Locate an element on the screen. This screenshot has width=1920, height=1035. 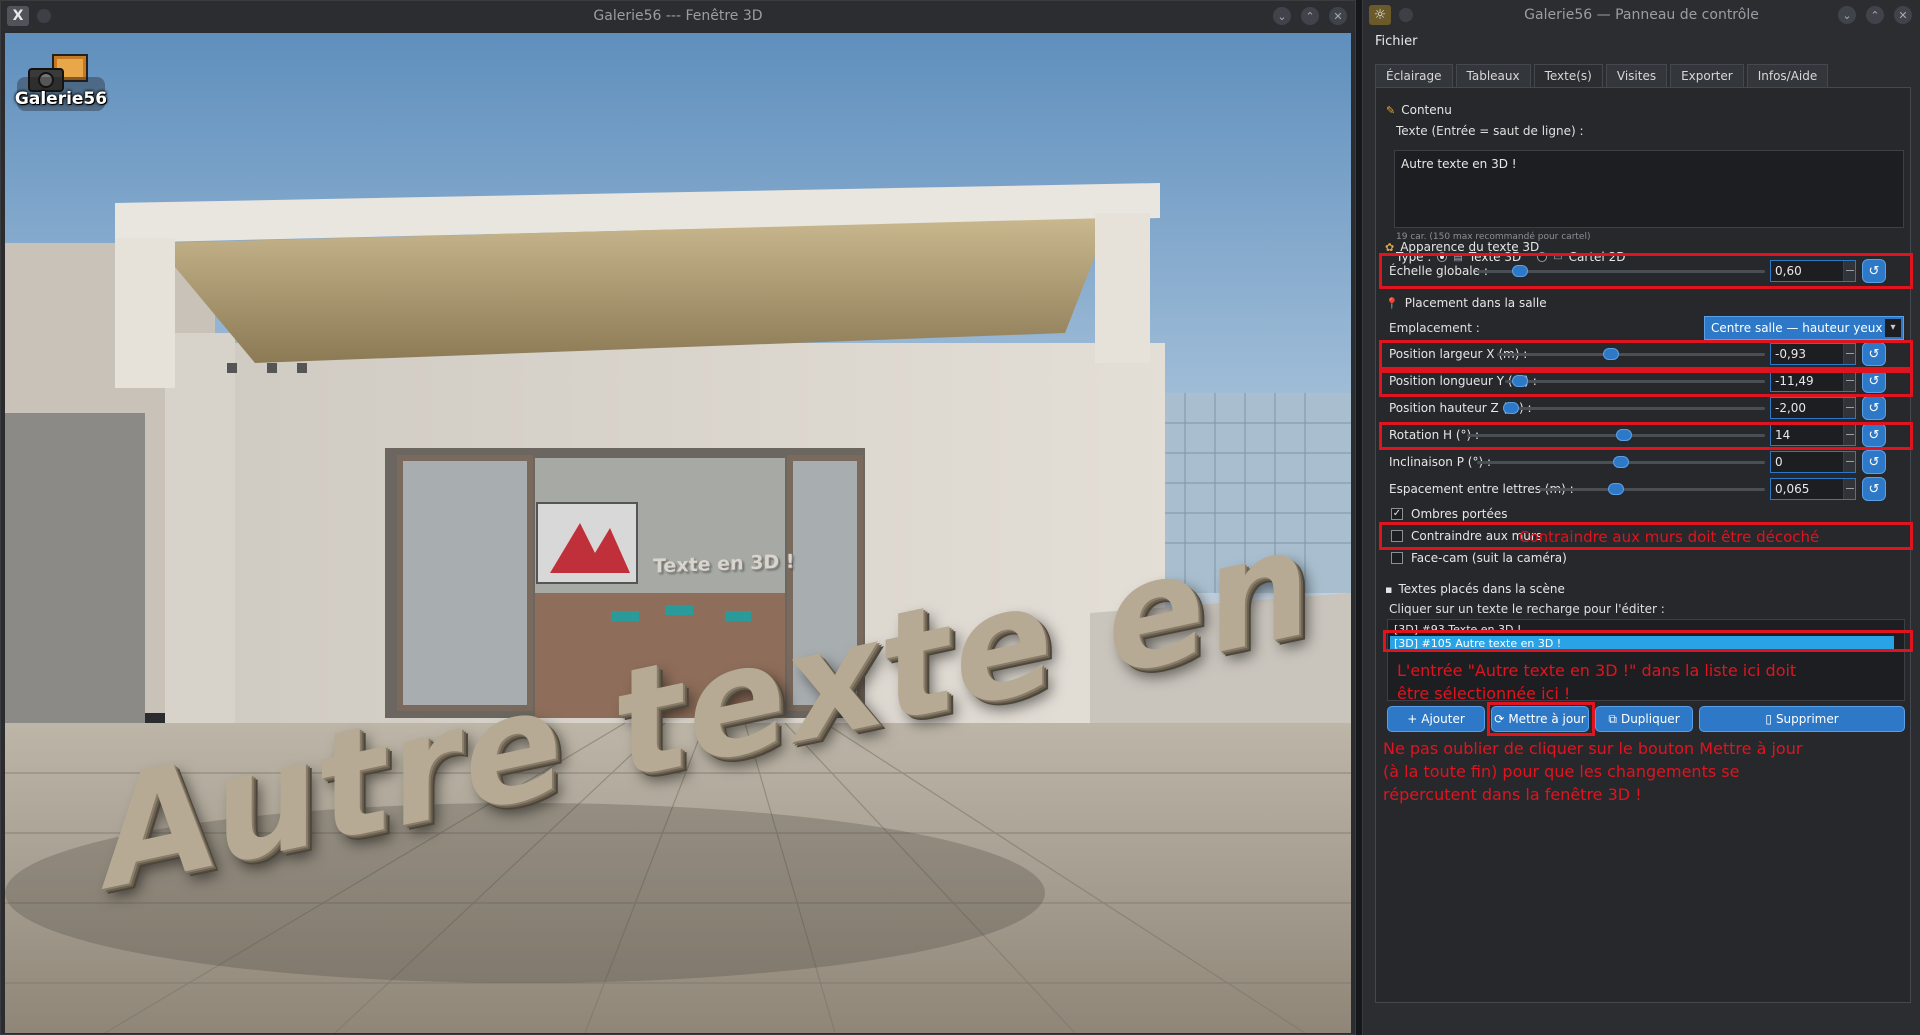
menubar: Fichier is located at coordinates (1396, 41).